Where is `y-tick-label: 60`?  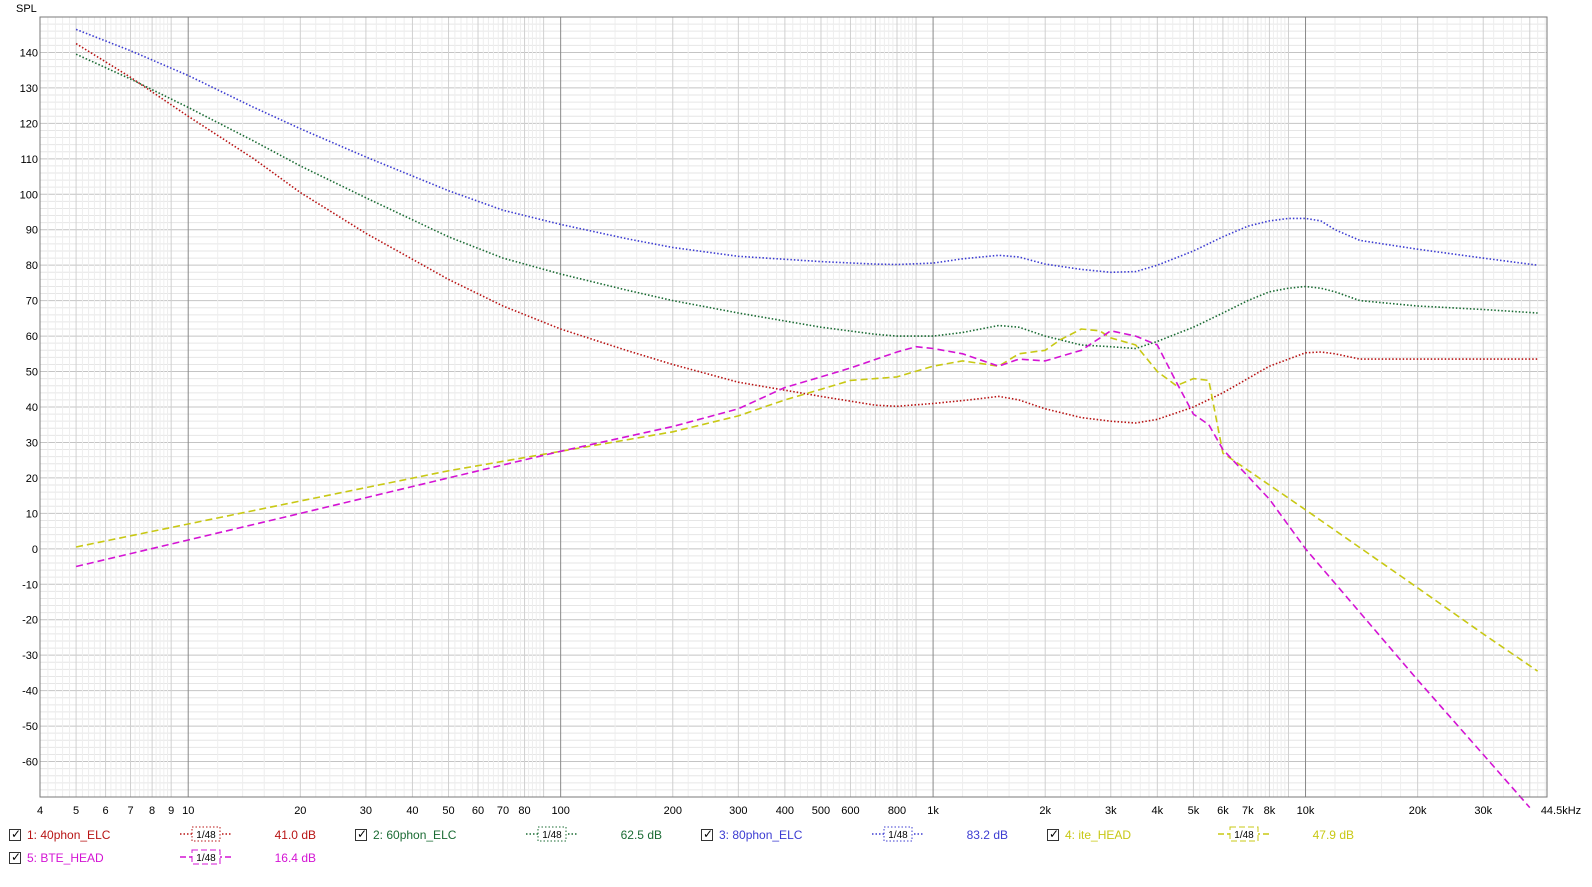 y-tick-label: 60 is located at coordinates (32, 337).